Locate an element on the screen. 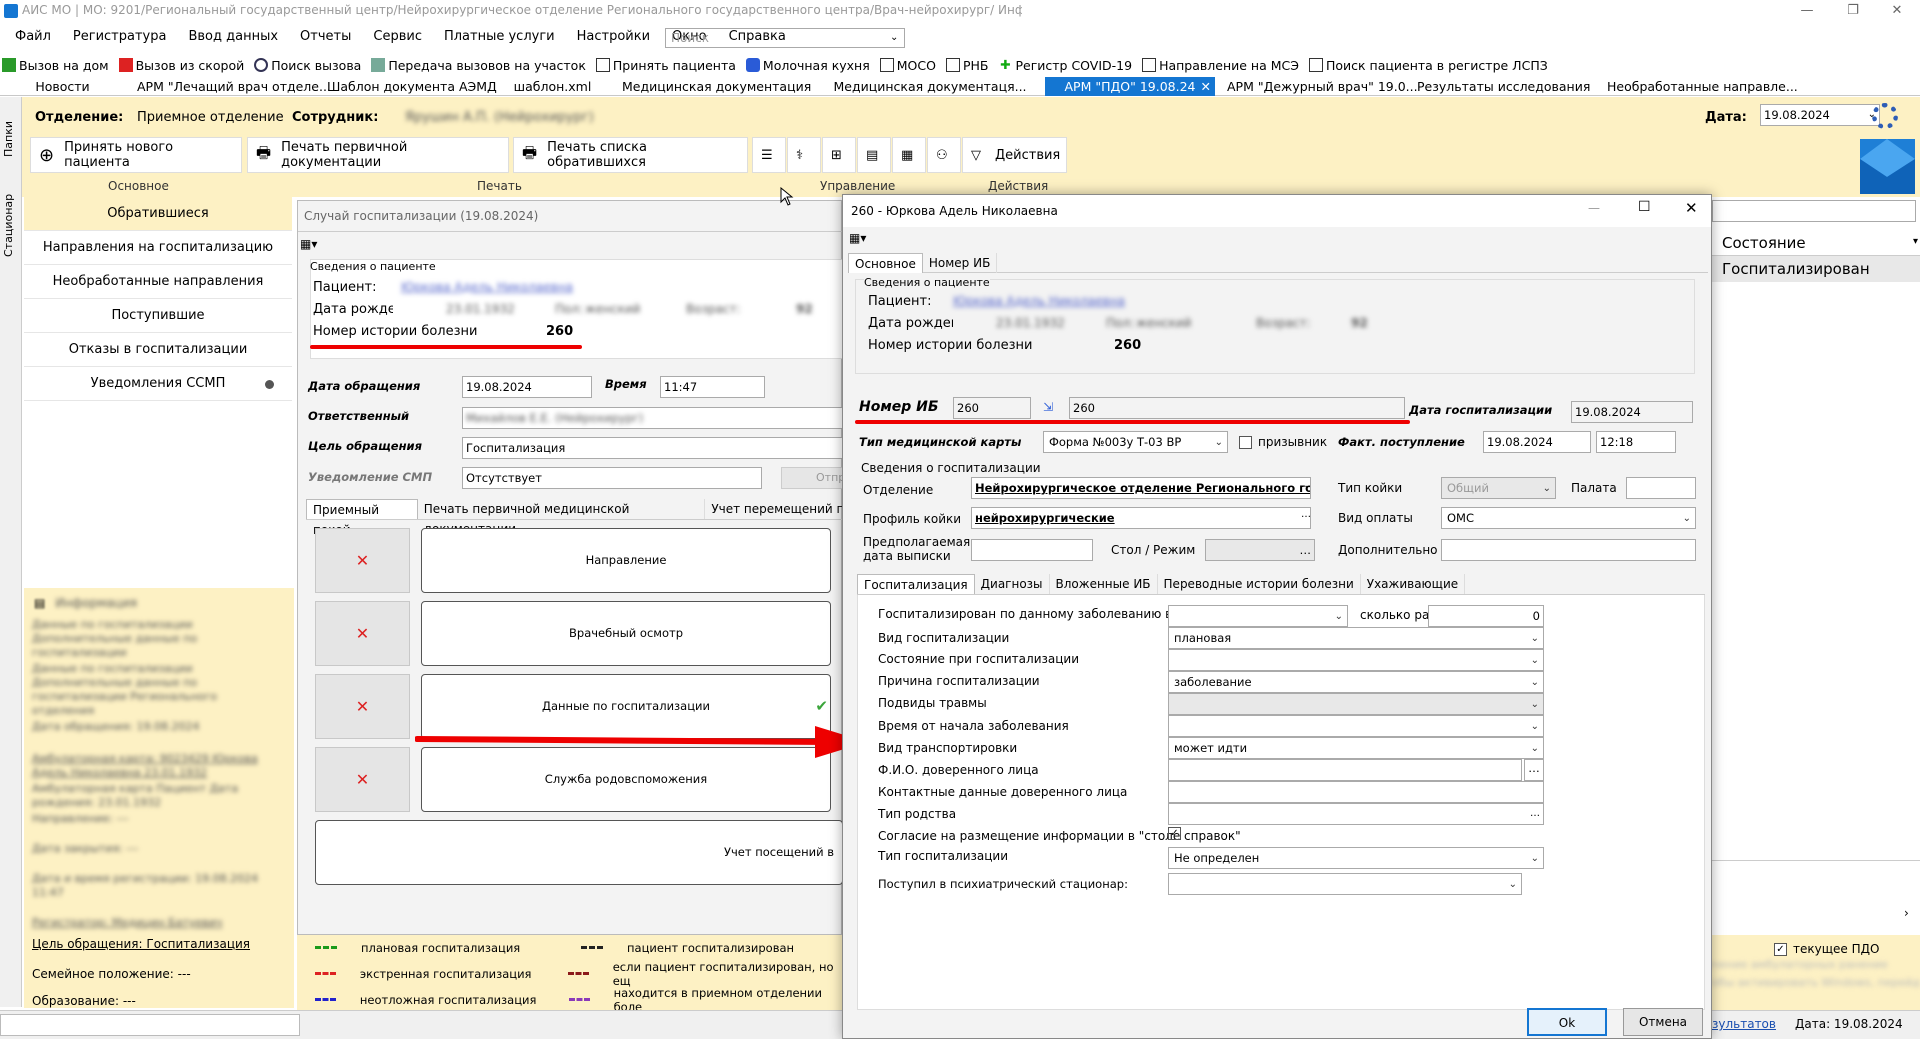 This screenshot has height=1039, width=1920. folders-tab: Папки is located at coordinates (8, 132).